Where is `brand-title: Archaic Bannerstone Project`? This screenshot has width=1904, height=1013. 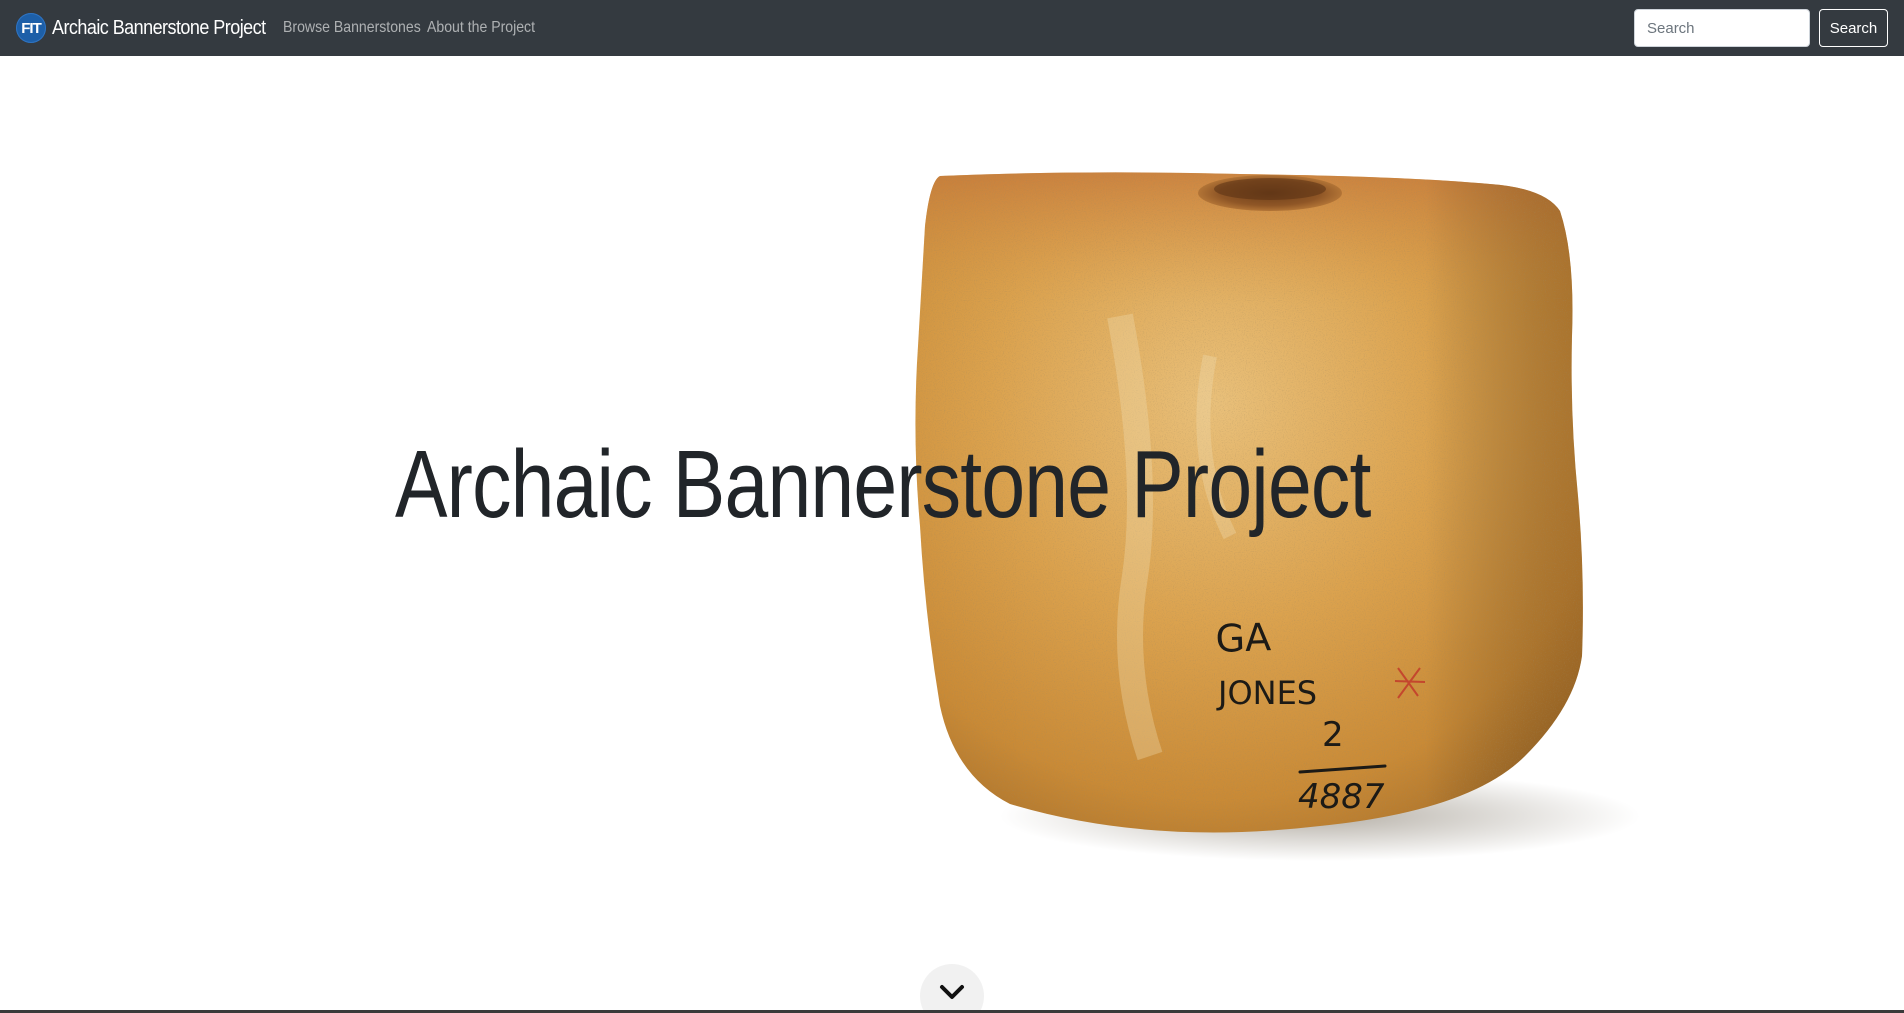 brand-title: Archaic Bannerstone Project is located at coordinates (159, 27).